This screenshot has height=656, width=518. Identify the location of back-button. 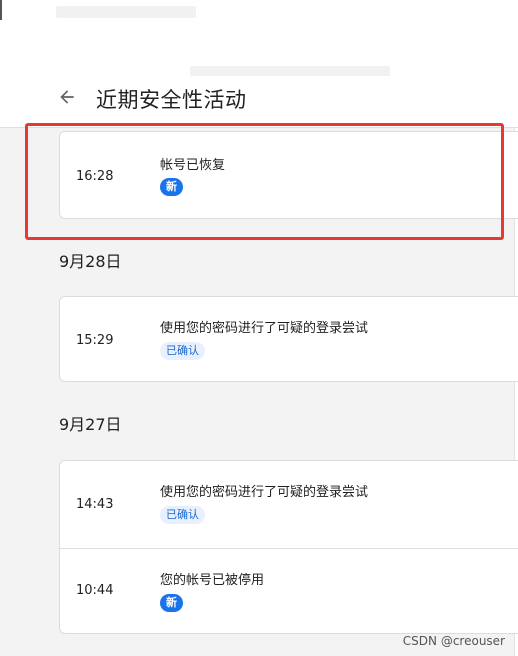
(67, 97).